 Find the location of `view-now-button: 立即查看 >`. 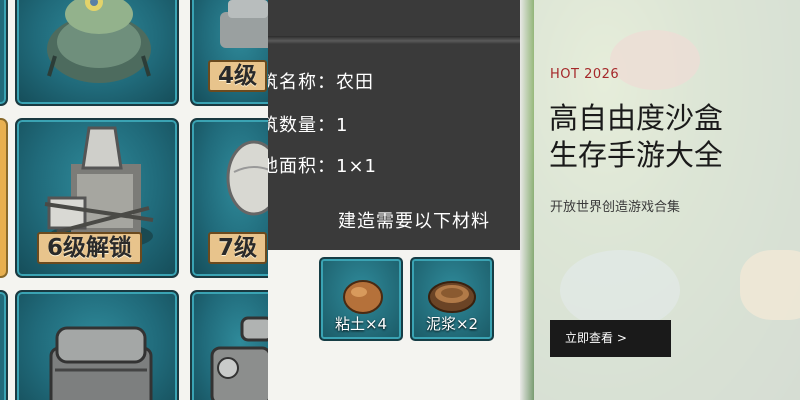

view-now-button: 立即查看 > is located at coordinates (610, 338).